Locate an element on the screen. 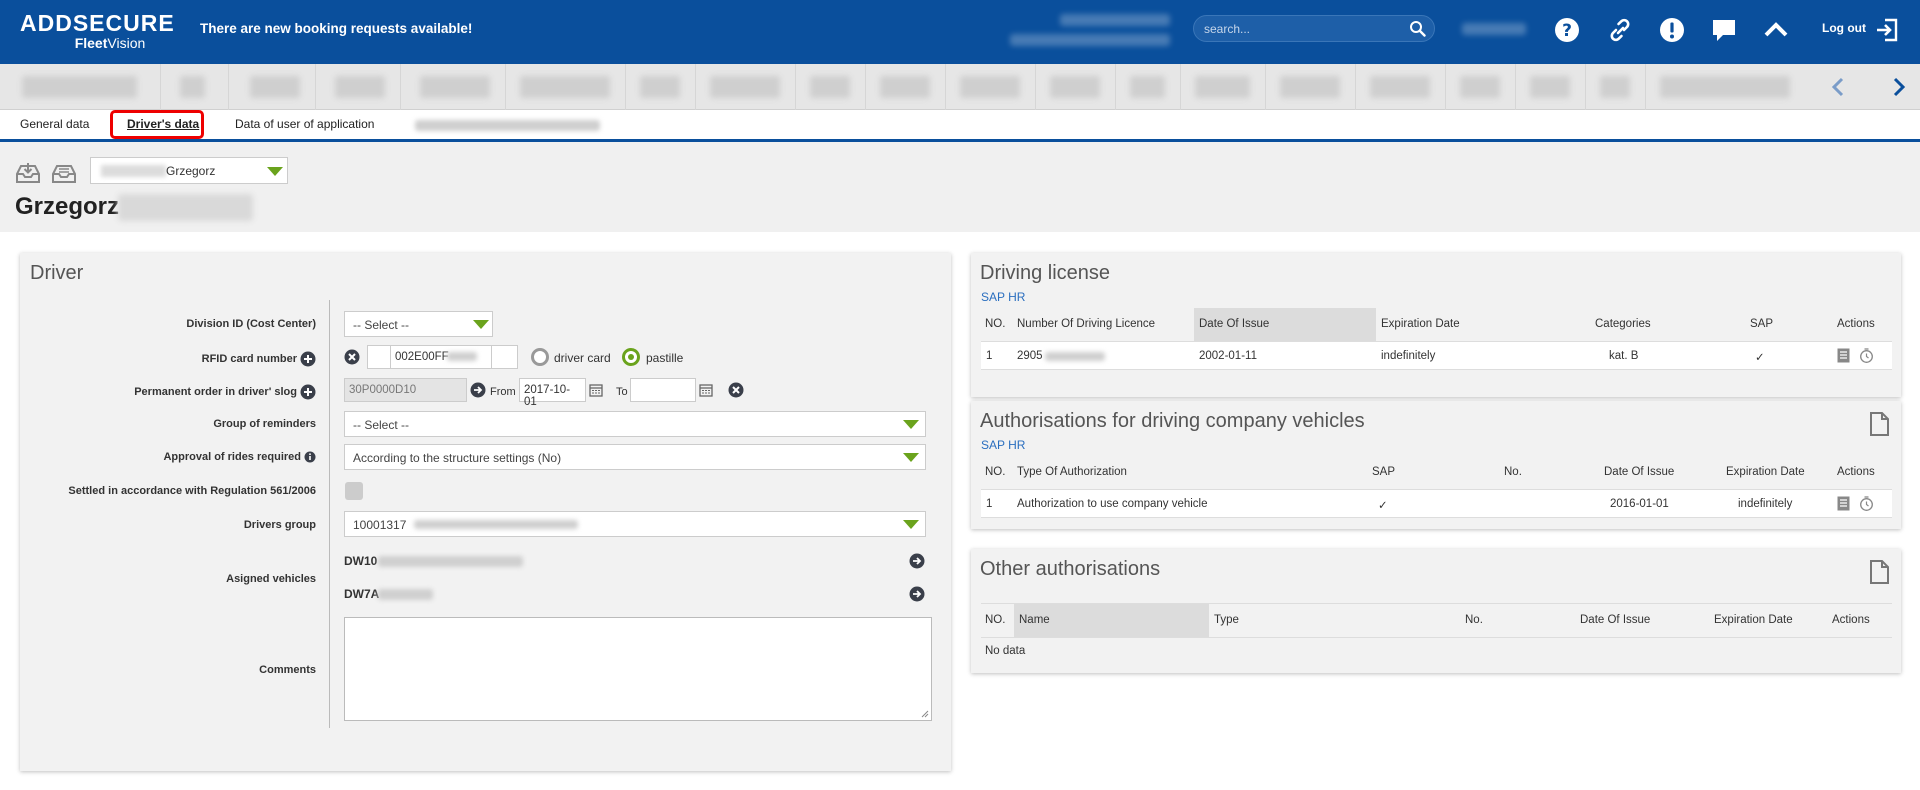 The height and width of the screenshot is (790, 1920). cell-date-of-issue: 2002-01-11 is located at coordinates (1228, 356).